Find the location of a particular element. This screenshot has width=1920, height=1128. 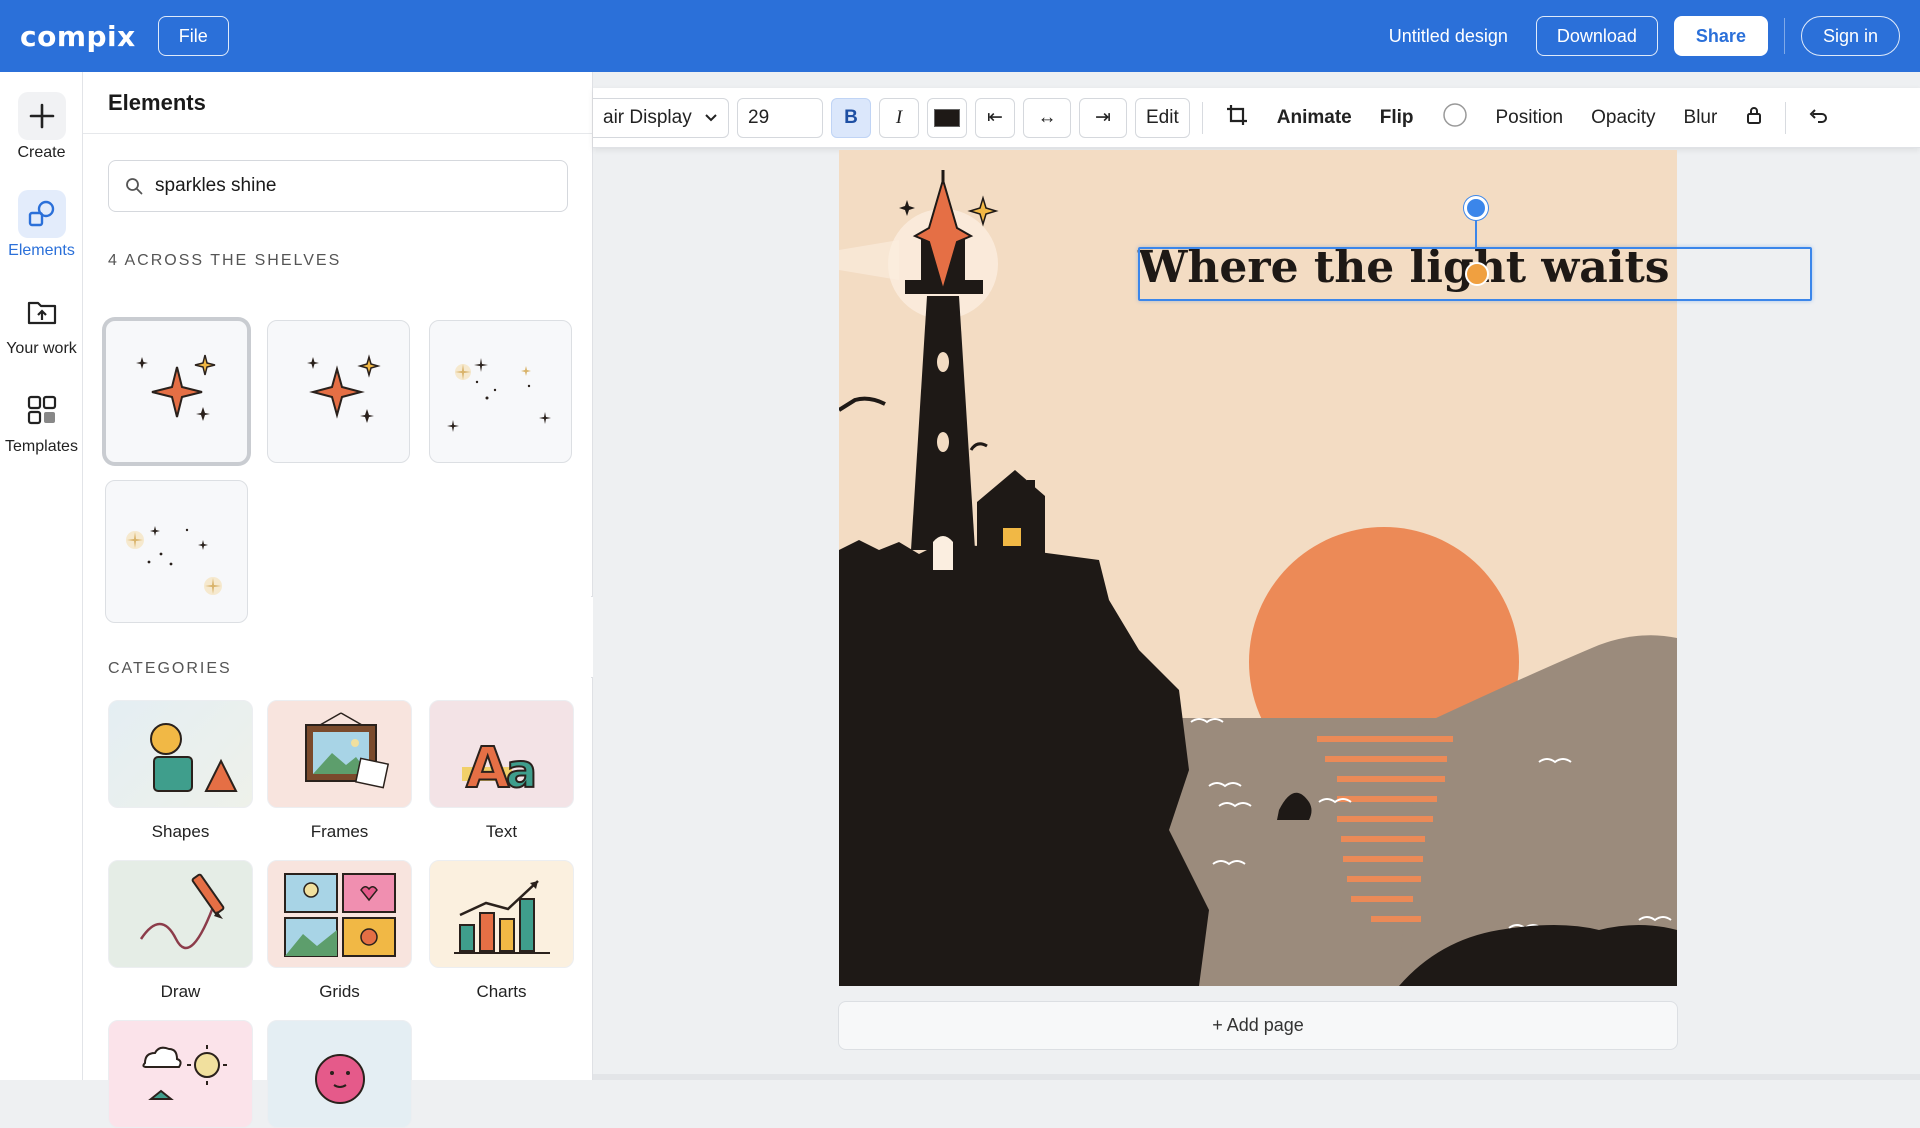

align-center-button: ↔ is located at coordinates (1047, 117).